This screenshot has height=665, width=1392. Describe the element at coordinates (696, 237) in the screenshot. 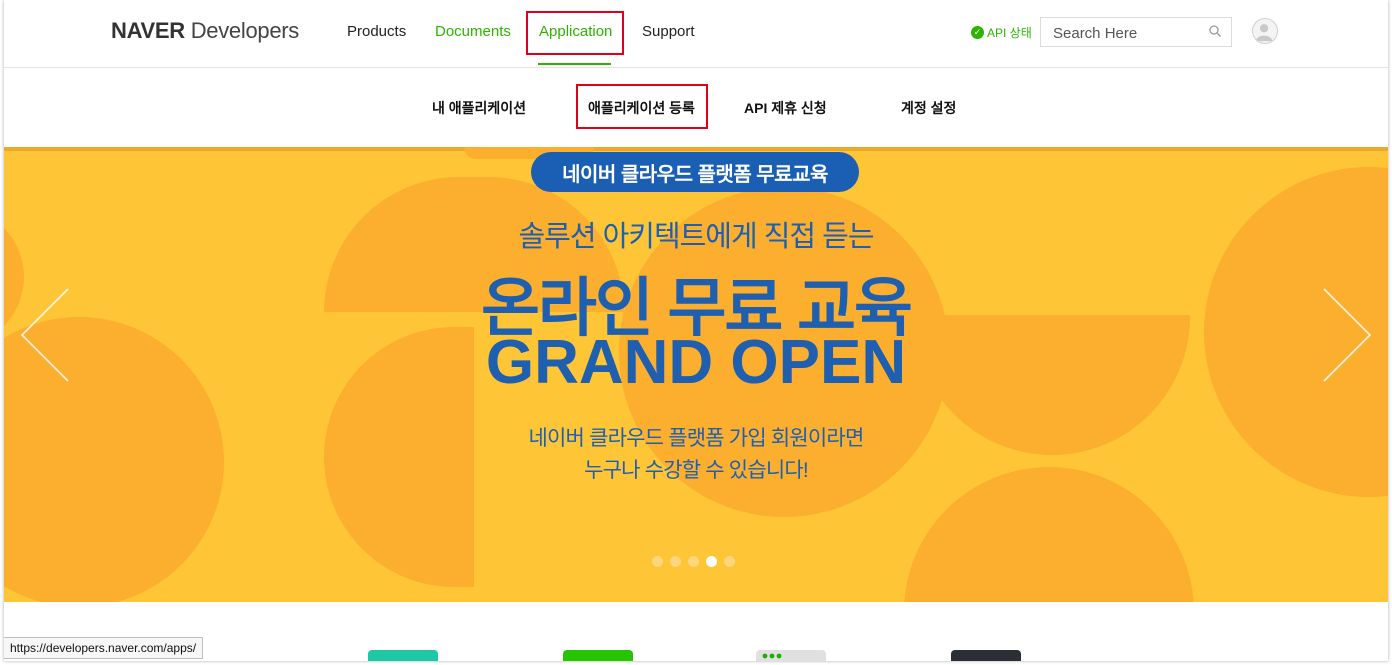

I see `banner-subtitle: 솔루션 아키텍트에게 직접 듣는` at that location.